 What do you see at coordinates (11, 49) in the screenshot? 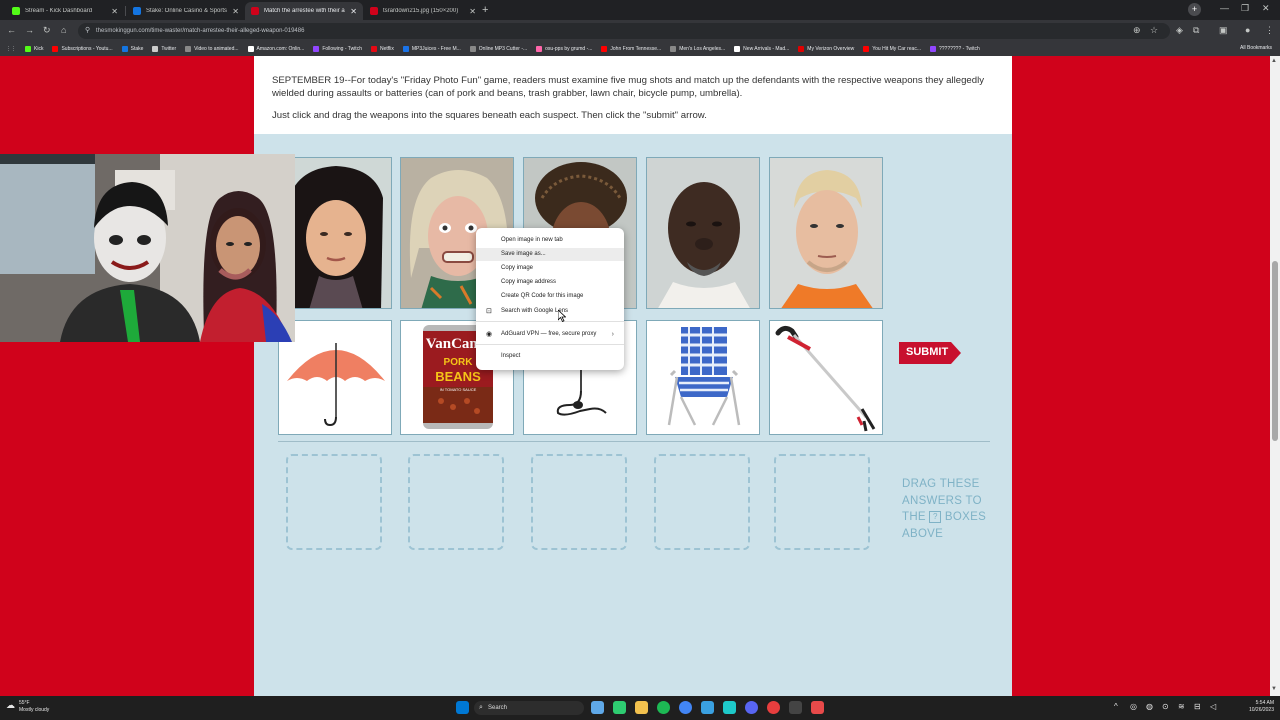
I see `apps-icon: ⋮⋮` at bounding box center [11, 49].